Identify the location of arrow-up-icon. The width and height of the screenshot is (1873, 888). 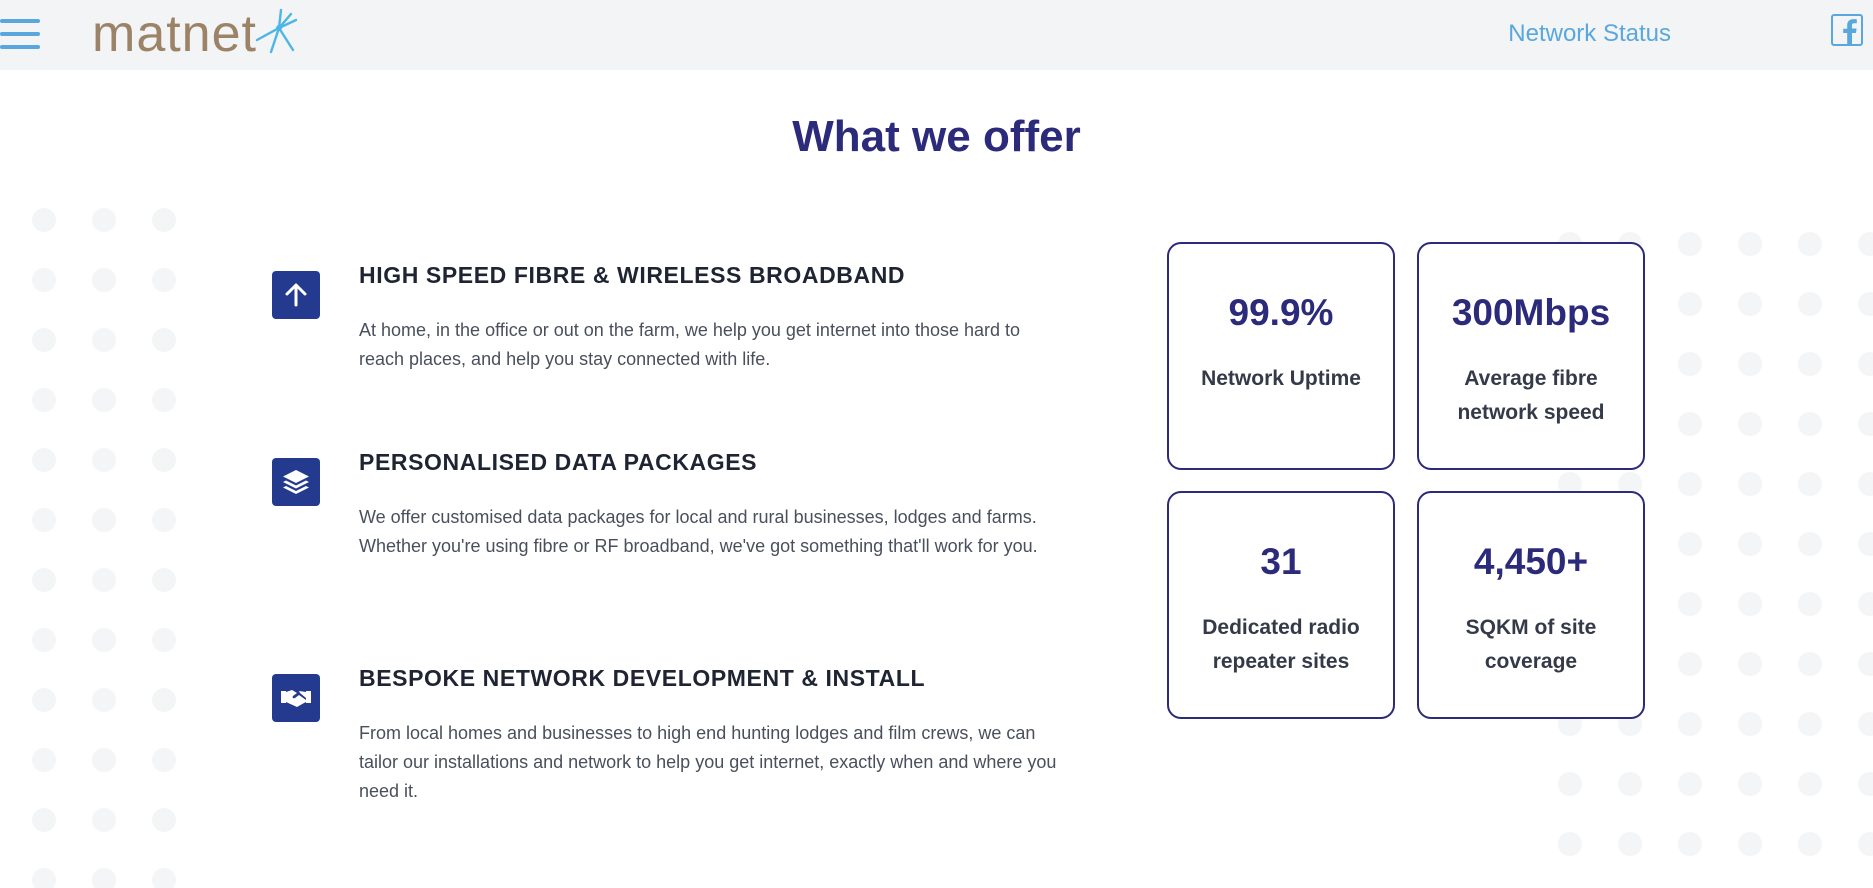
(296, 295).